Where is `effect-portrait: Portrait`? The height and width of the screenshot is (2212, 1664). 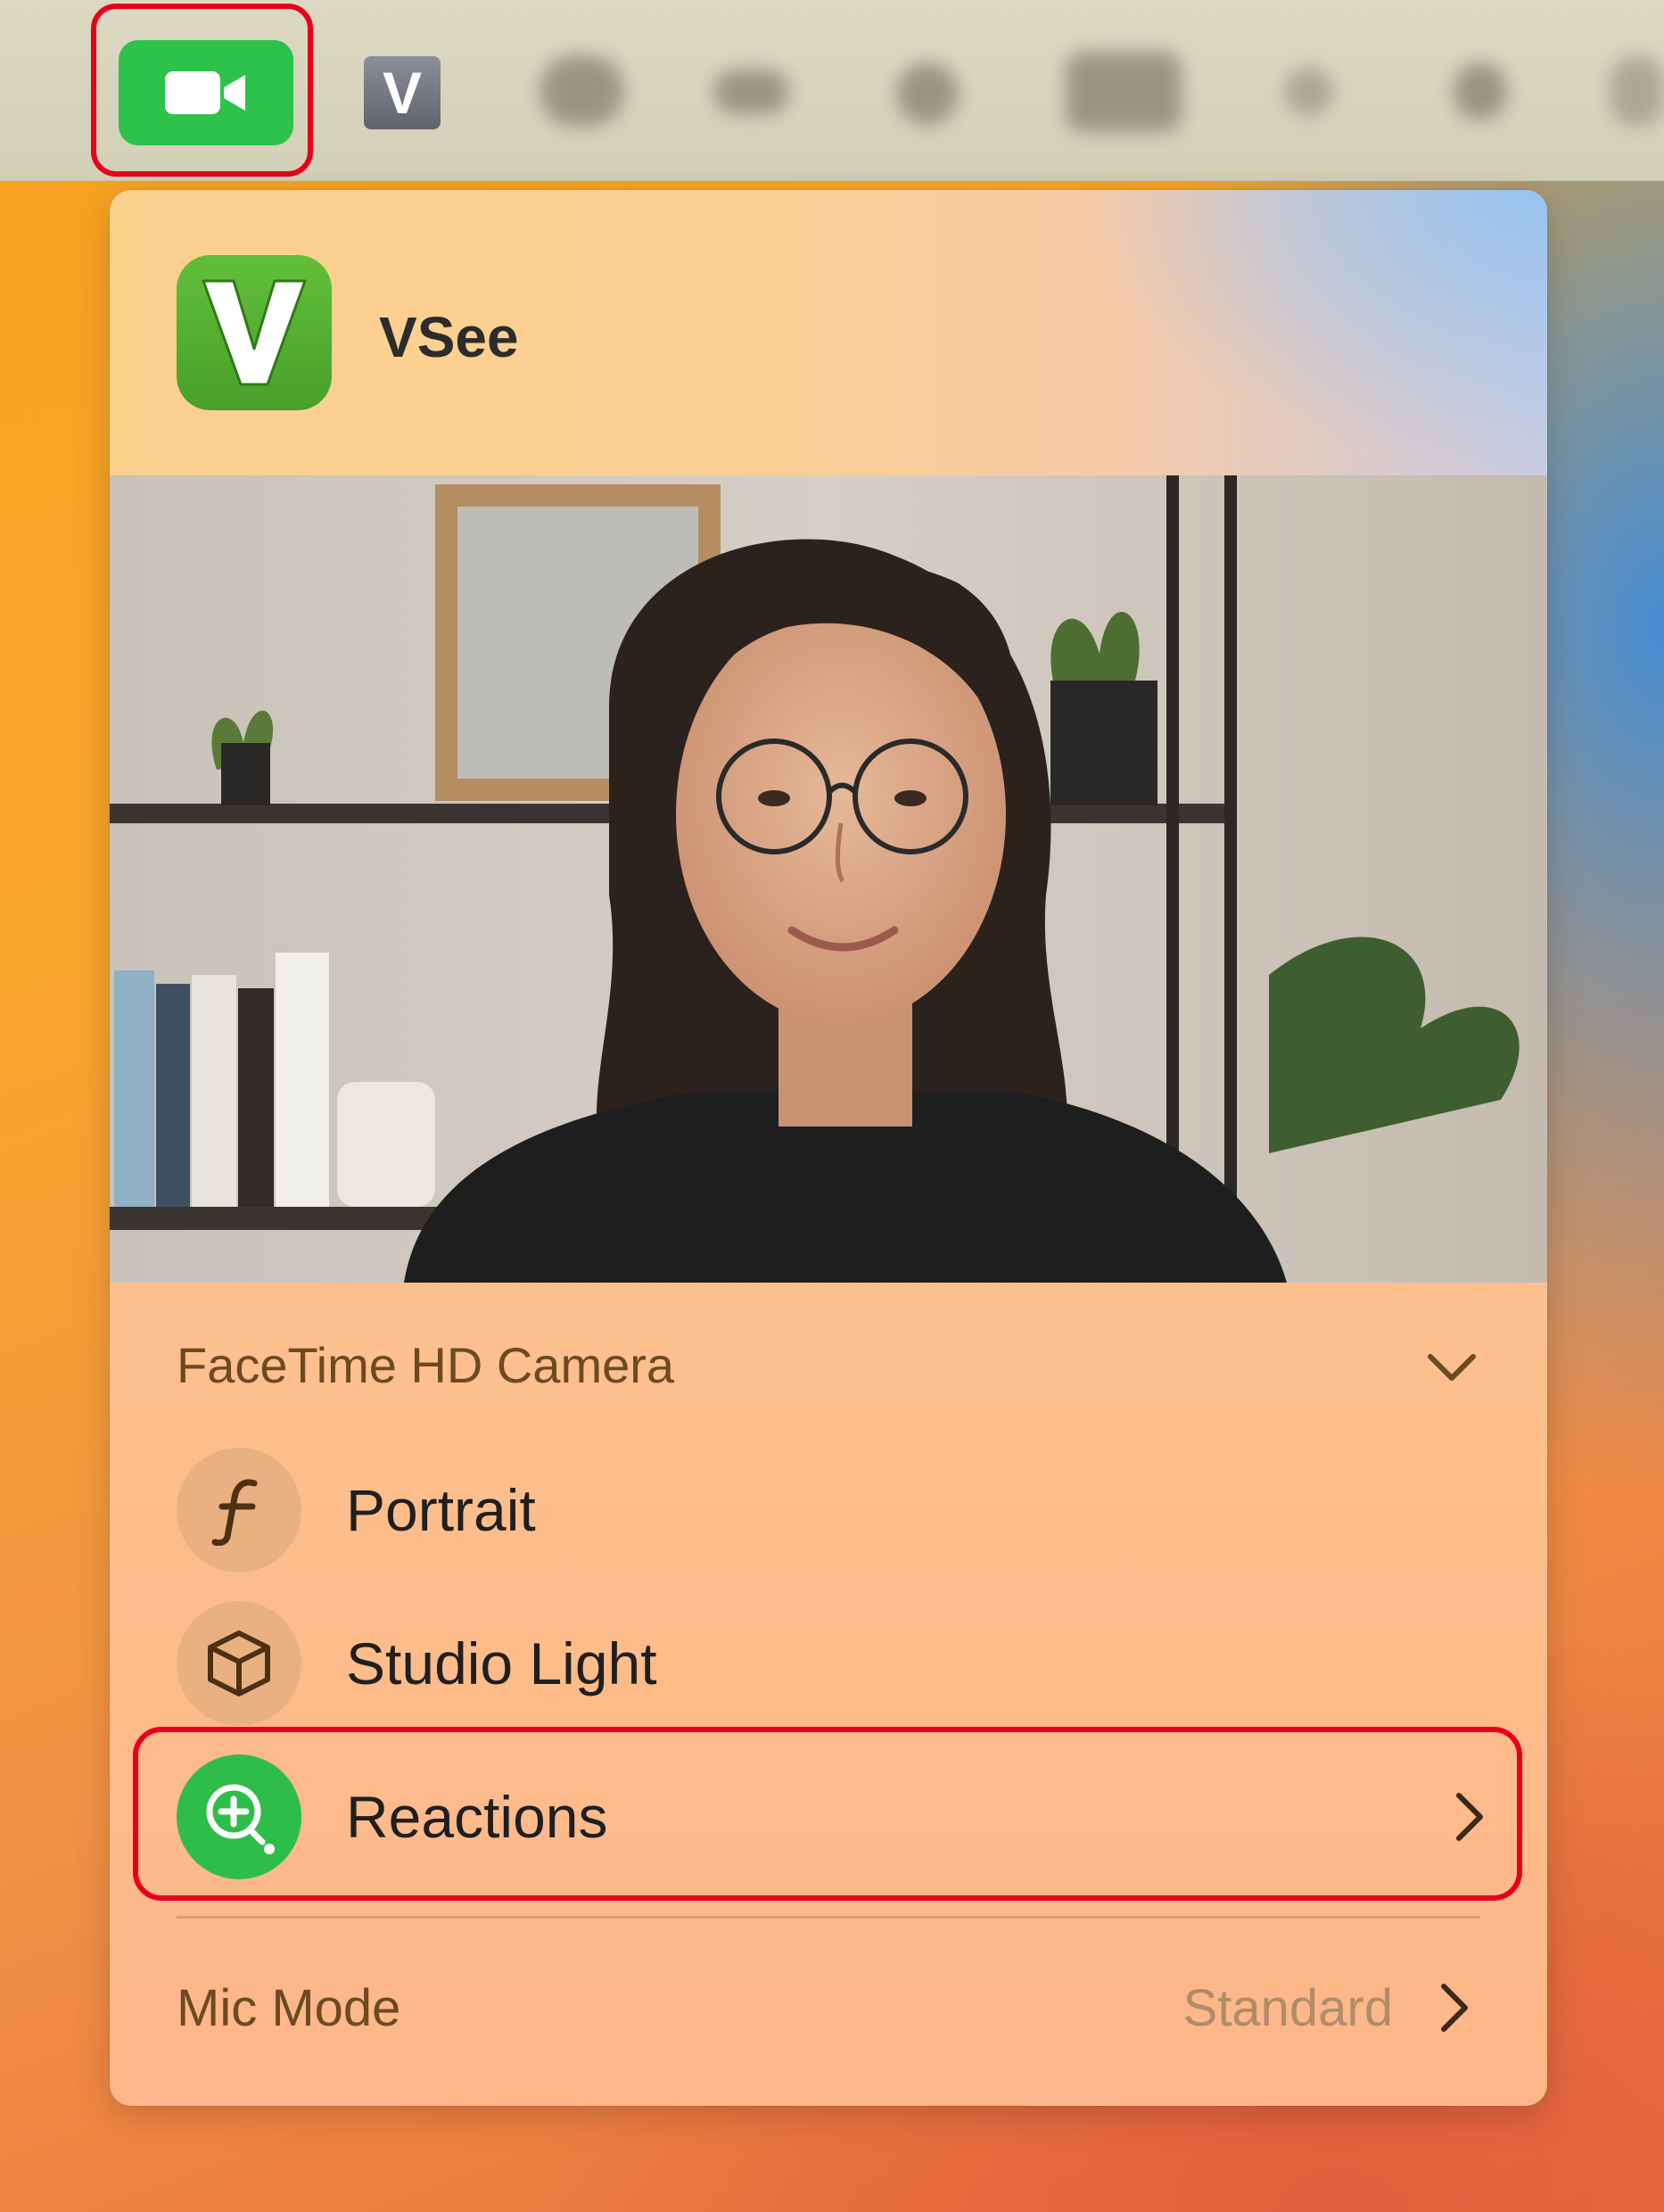 effect-portrait: Portrait is located at coordinates (836, 1510).